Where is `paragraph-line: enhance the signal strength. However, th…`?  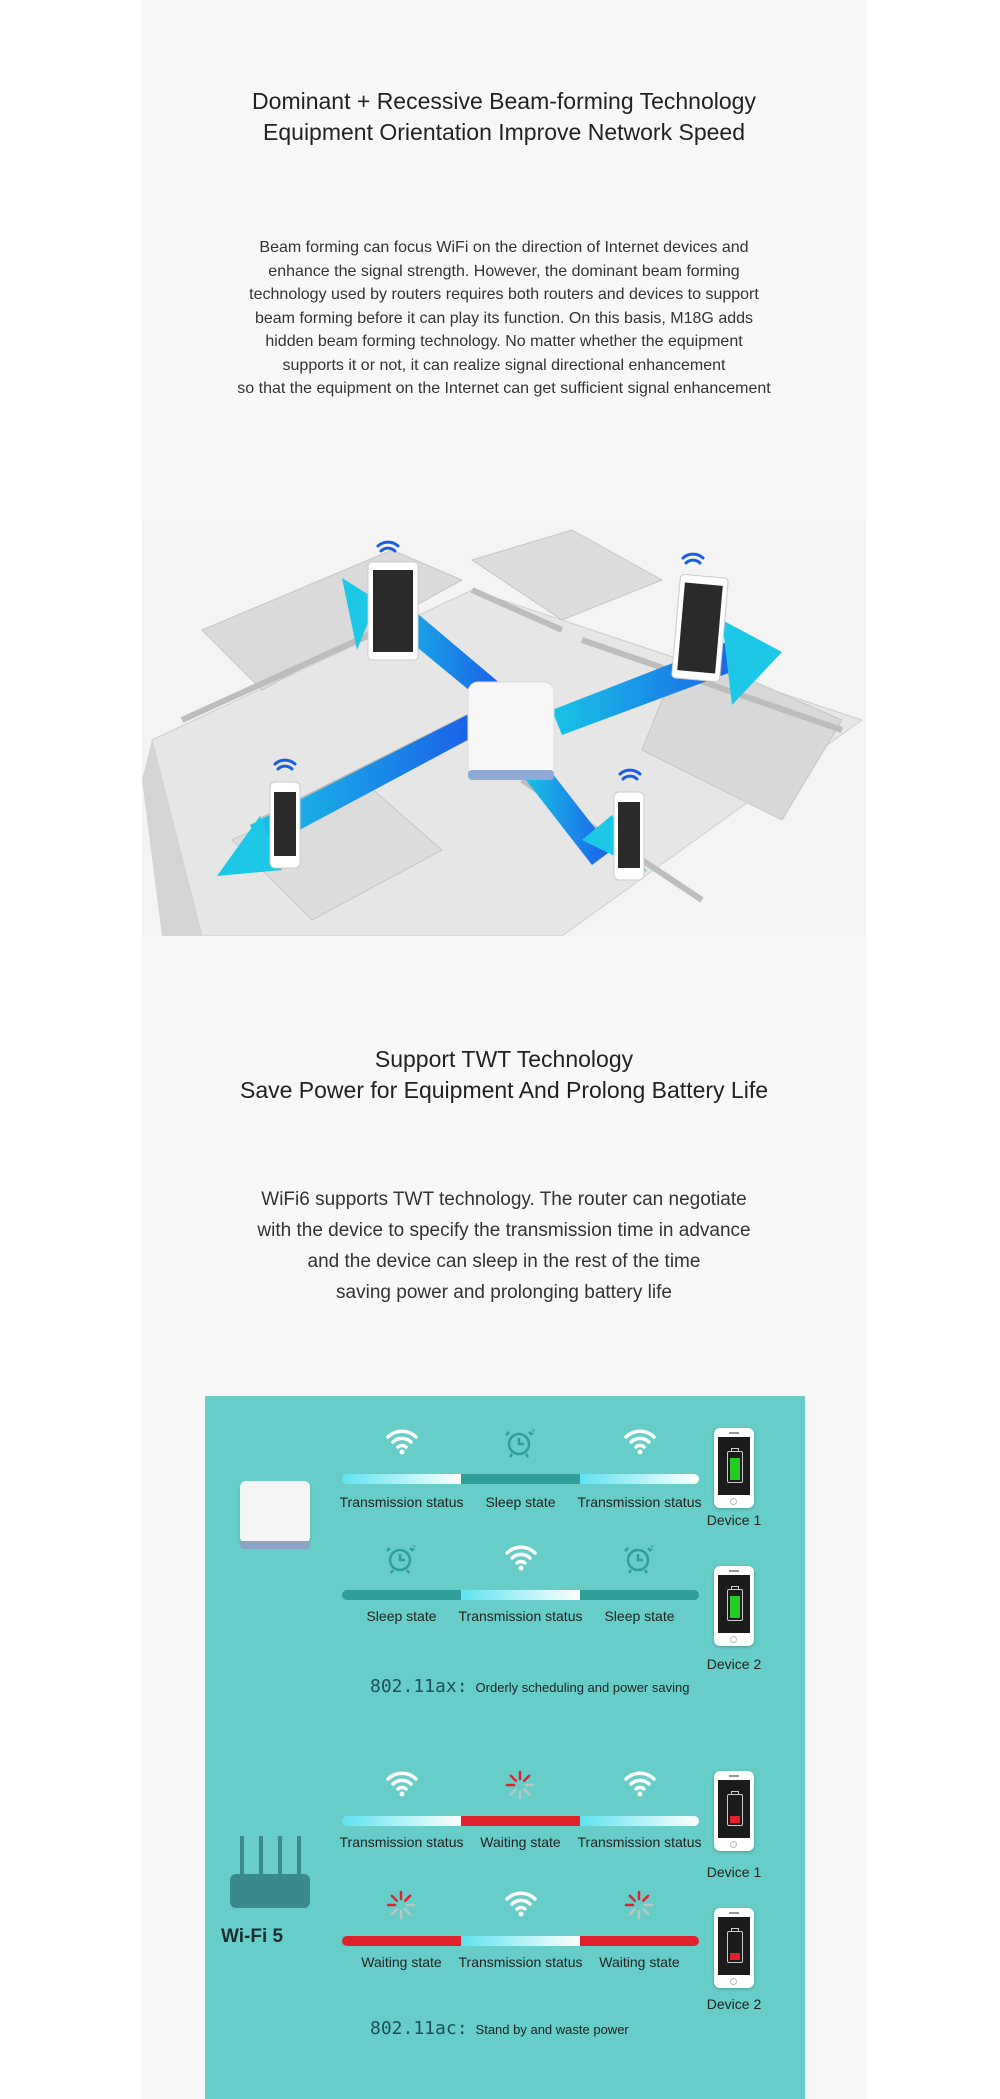
paragraph-line: enhance the signal strength. However, th… is located at coordinates (504, 271).